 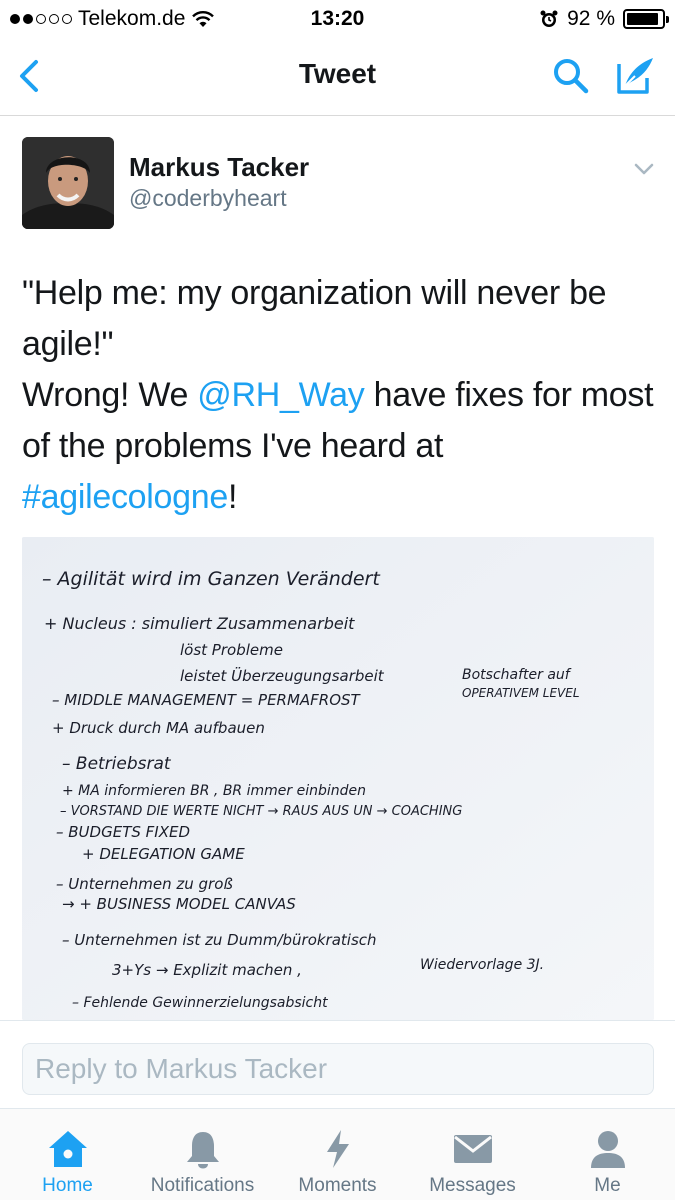 I want to click on whiteboard-line: leistet Überzeugungsarbeit, so click(x=282, y=675).